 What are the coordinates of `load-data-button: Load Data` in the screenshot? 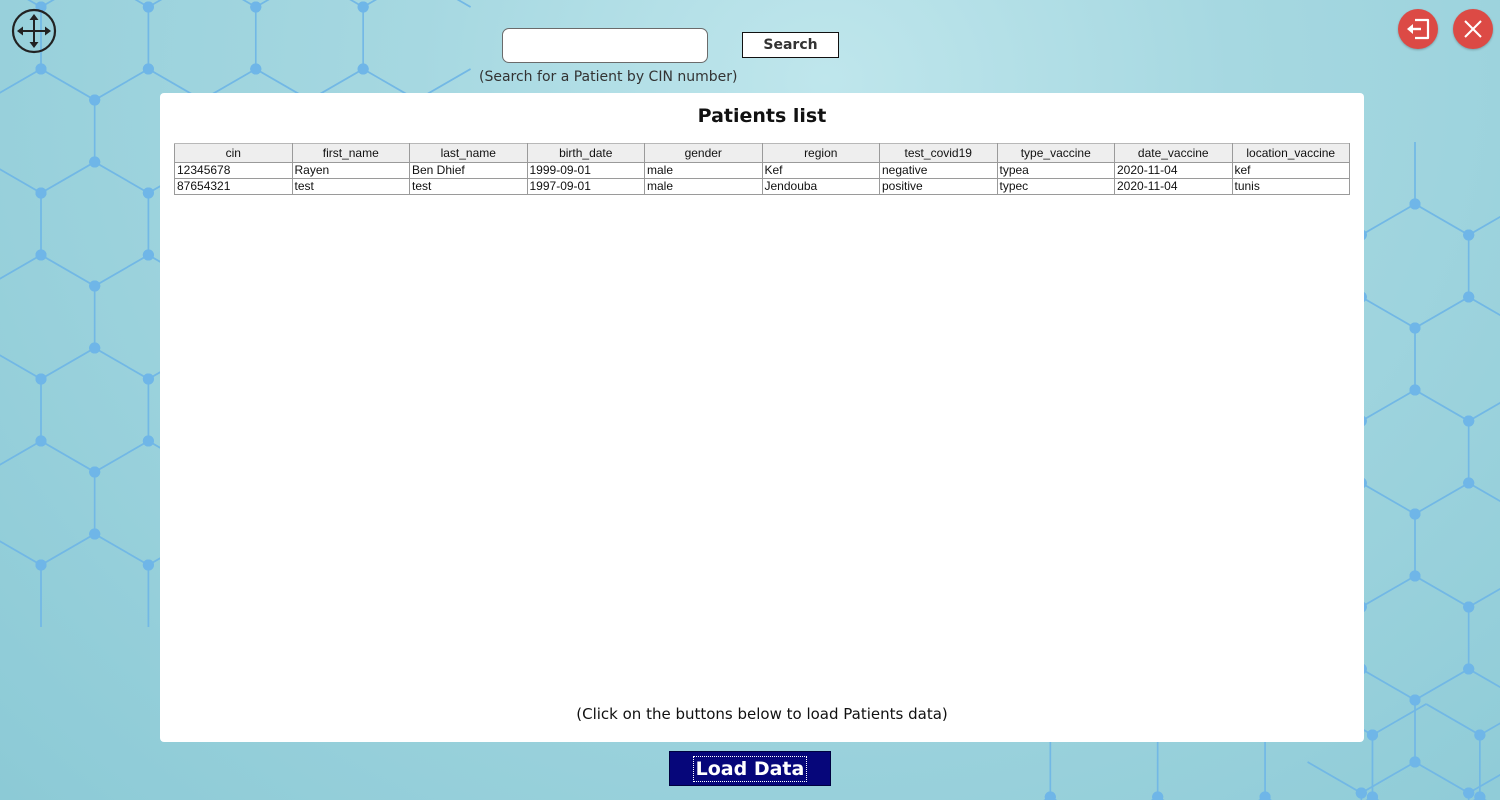 It's located at (750, 768).